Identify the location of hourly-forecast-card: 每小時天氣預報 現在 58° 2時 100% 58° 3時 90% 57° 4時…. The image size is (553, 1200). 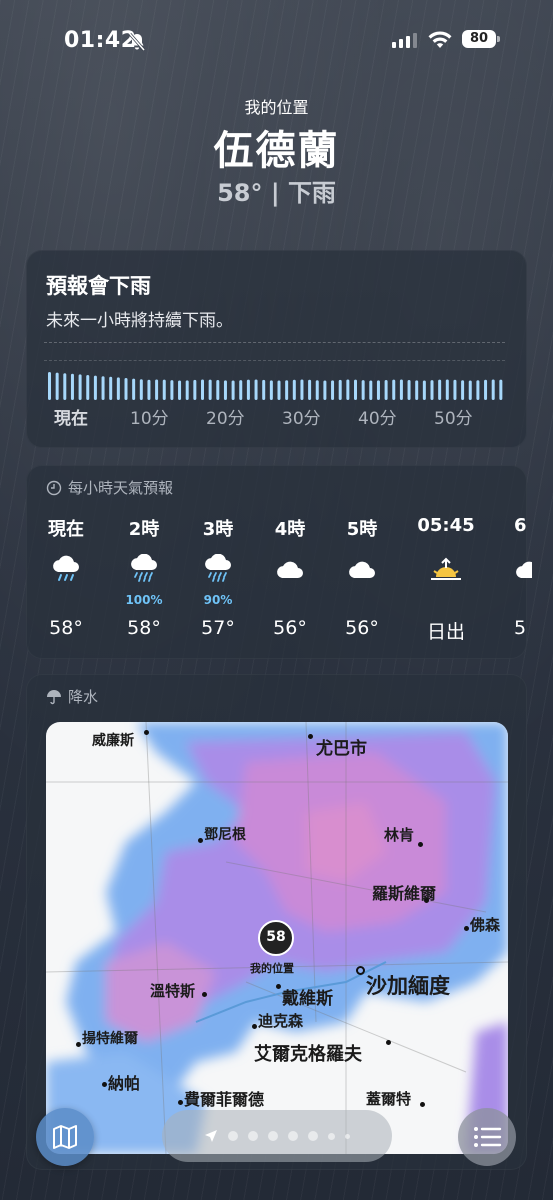
(279, 562).